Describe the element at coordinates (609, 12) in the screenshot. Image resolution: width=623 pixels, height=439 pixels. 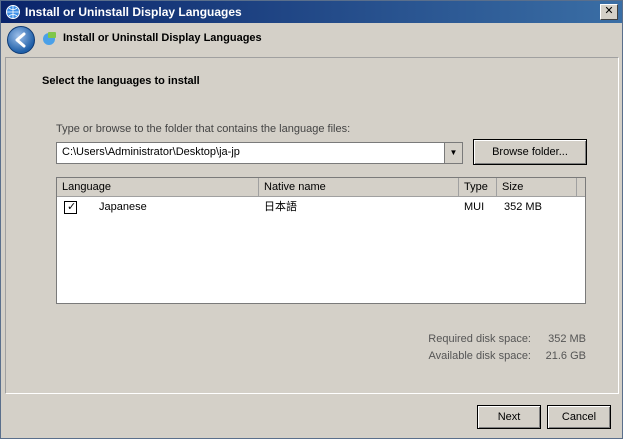
I see `close-icon: ✕` at that location.